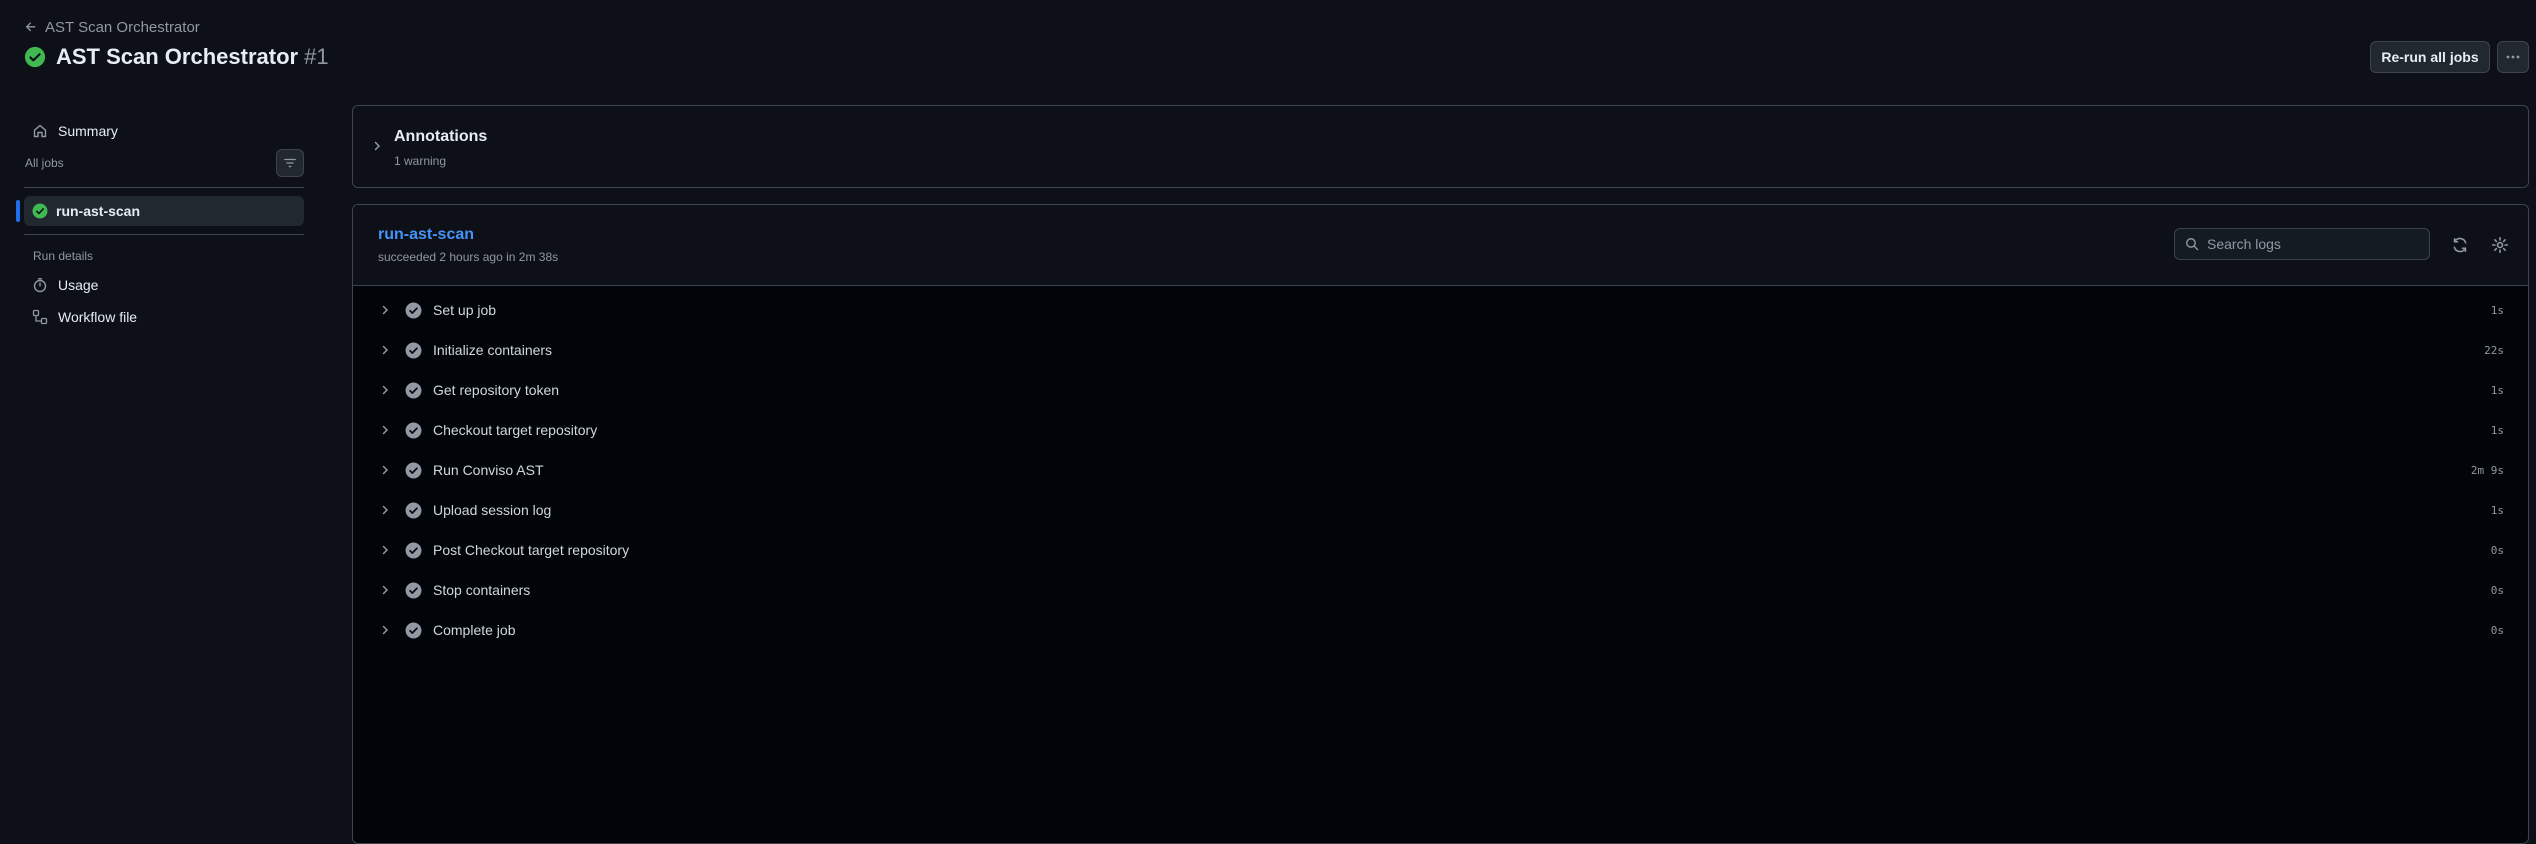 The width and height of the screenshot is (2536, 844). What do you see at coordinates (98, 211) in the screenshot?
I see `job-label: run-ast-scan` at bounding box center [98, 211].